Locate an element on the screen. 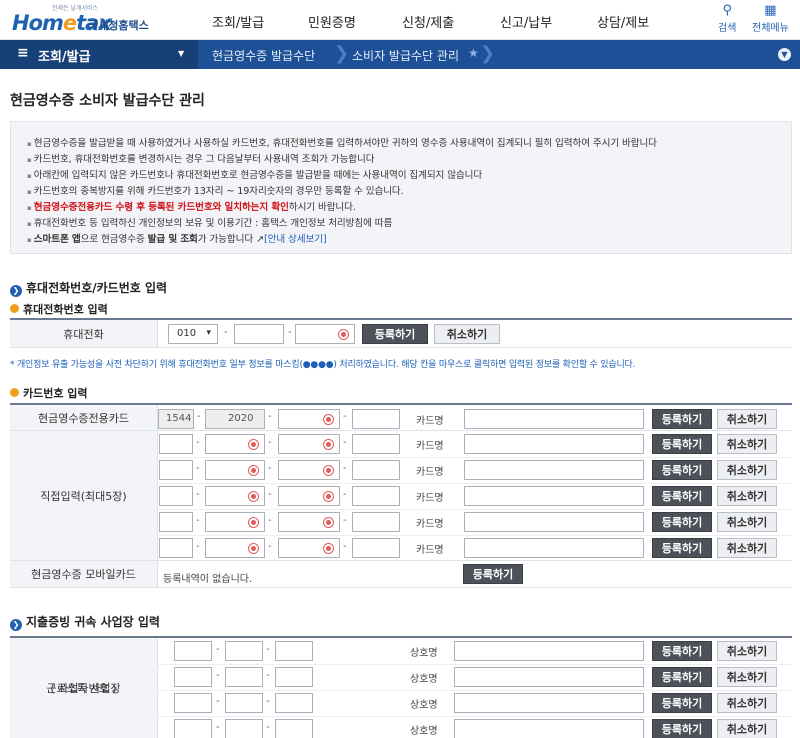 Image resolution: width=800 pixels, height=738 pixels. chevron-right-icon: ❯ is located at coordinates (16, 291).